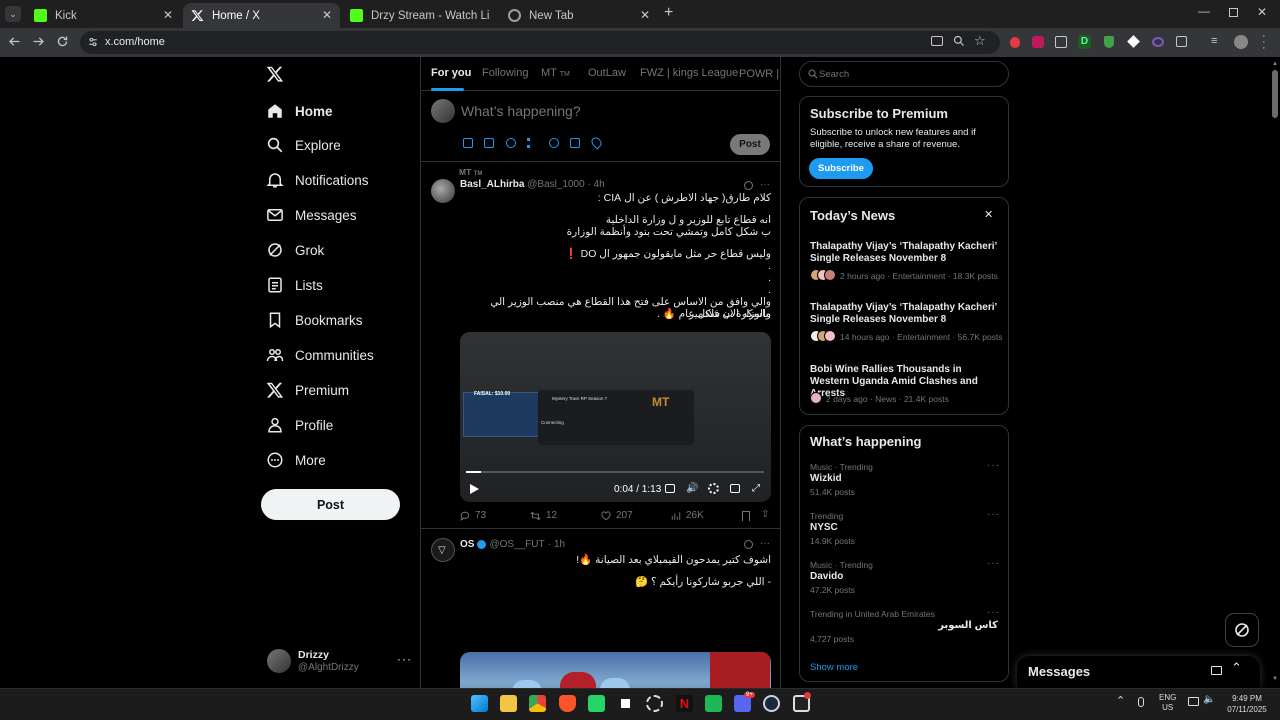 The width and height of the screenshot is (1280, 720). Describe the element at coordinates (596, 142) in the screenshot. I see `location-icon` at that location.